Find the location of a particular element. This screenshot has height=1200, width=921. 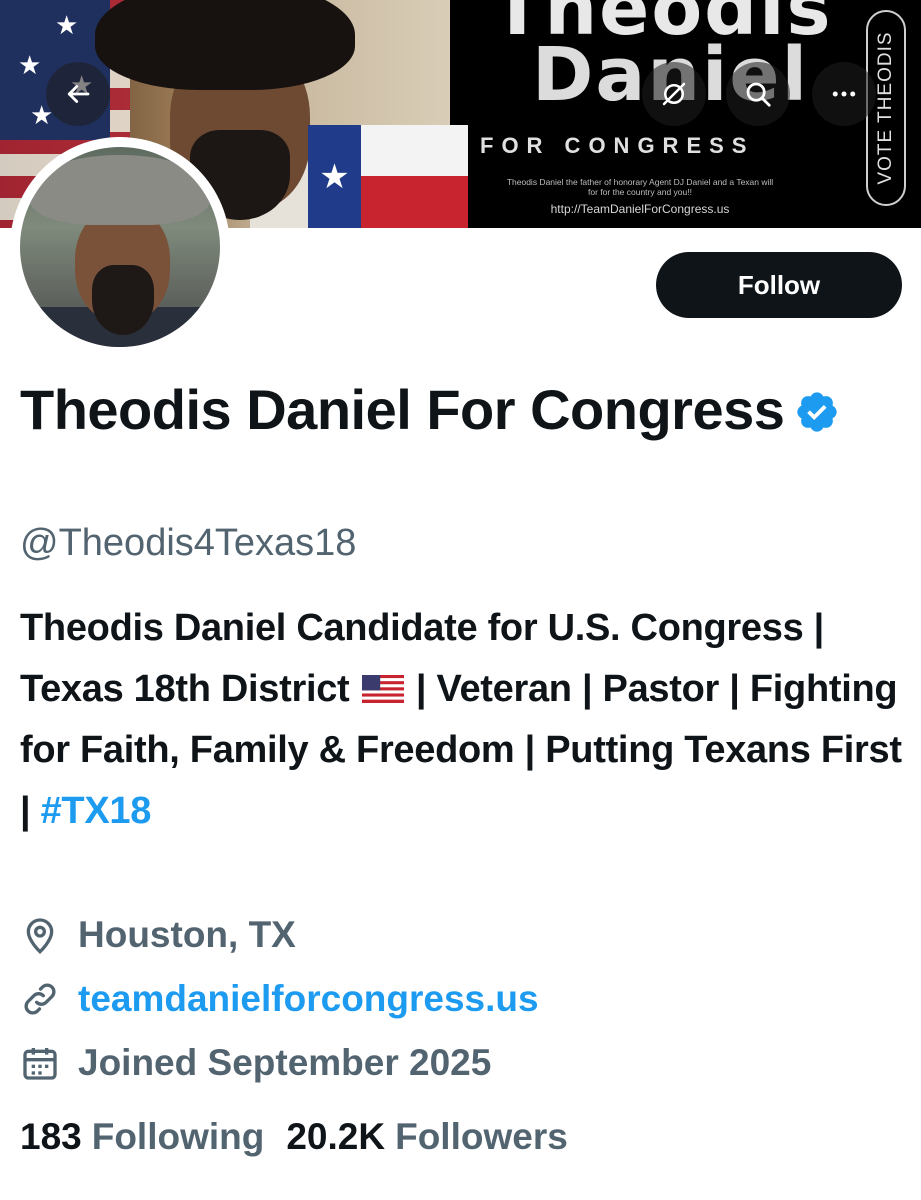

avatar-hat is located at coordinates (120, 190).